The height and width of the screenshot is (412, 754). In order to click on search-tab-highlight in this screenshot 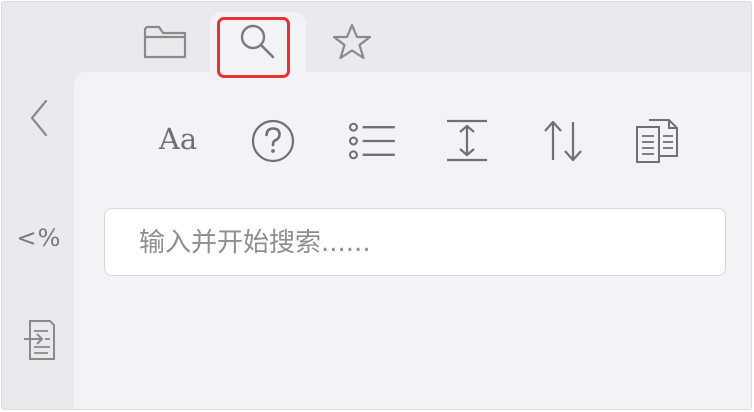, I will do `click(253, 47)`.